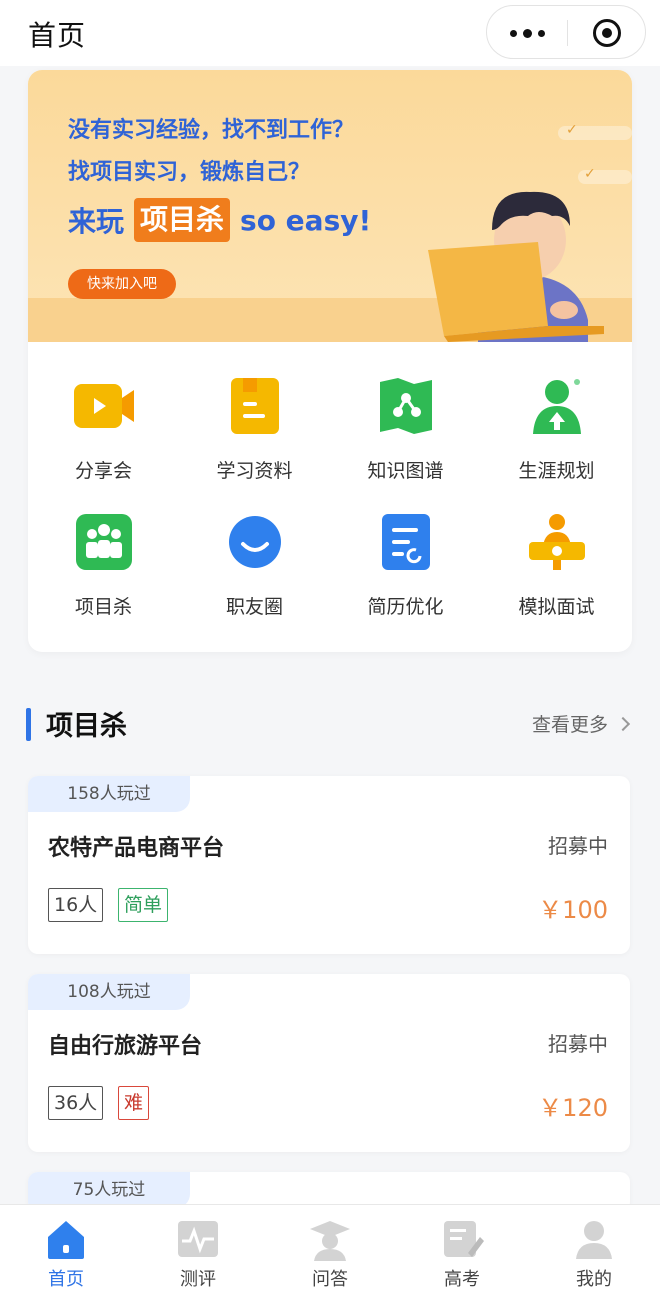 The width and height of the screenshot is (660, 1298). What do you see at coordinates (330, 722) in the screenshot?
I see `section-header: 项目杀 查看更多` at bounding box center [330, 722].